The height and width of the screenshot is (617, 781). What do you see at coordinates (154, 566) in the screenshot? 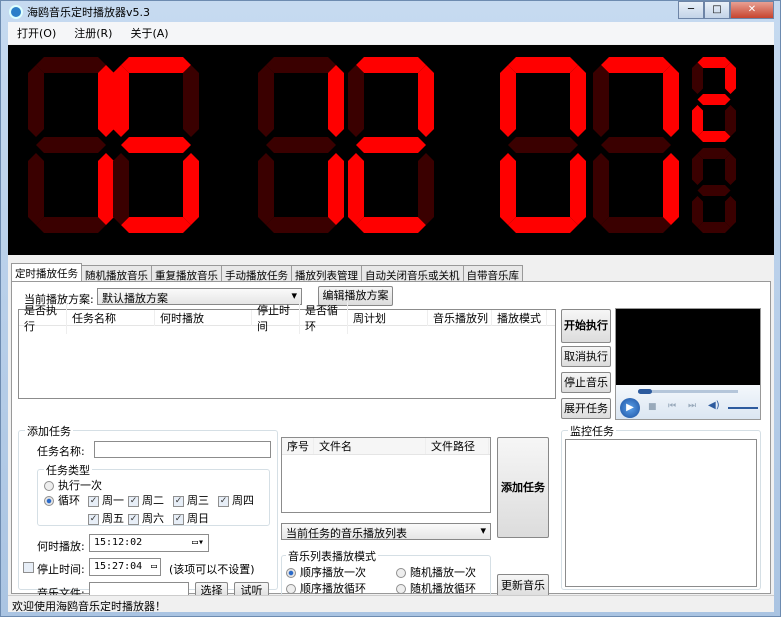
I see `calendar-icon: ▭` at bounding box center [154, 566].